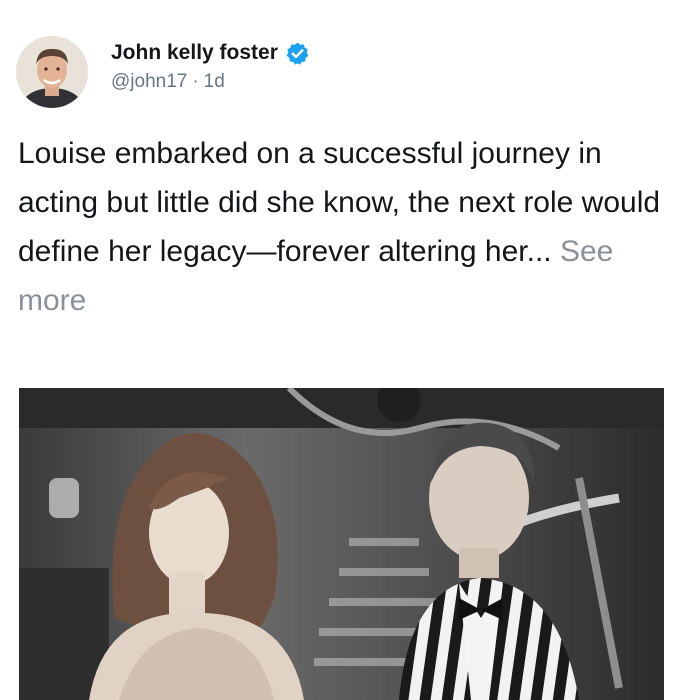  I want to click on name-row: John kelly foster, so click(210, 53).